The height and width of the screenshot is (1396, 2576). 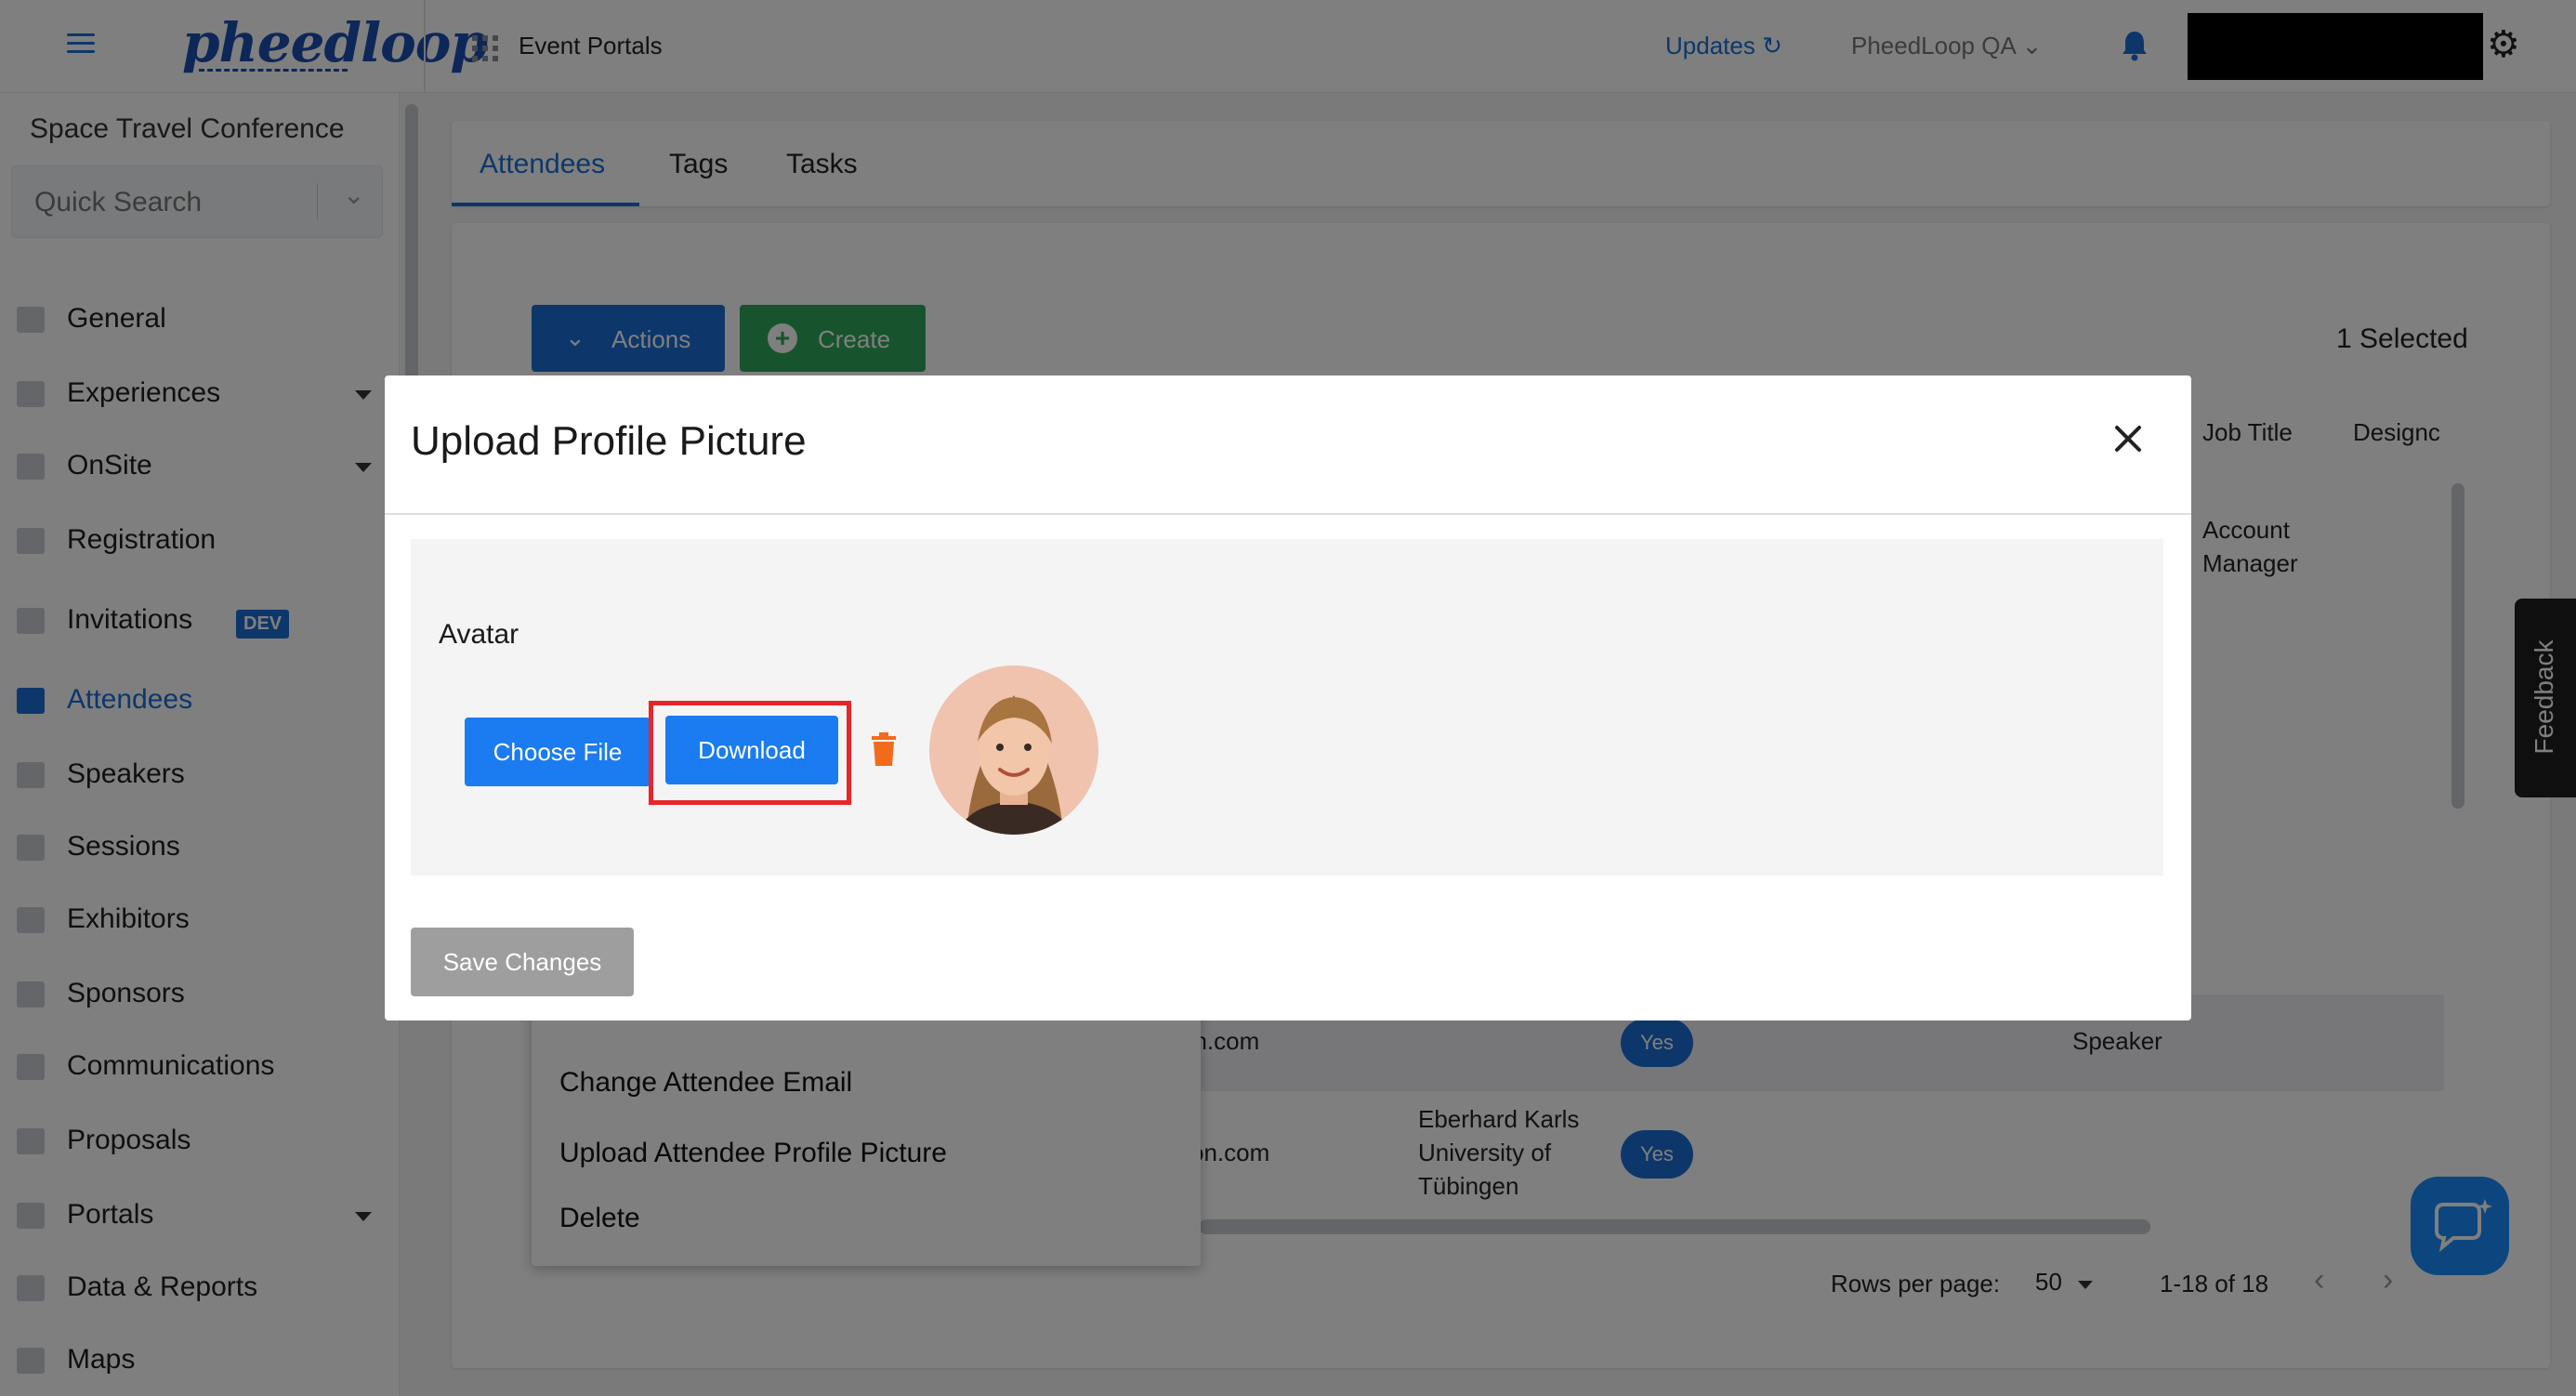 What do you see at coordinates (1288, 514) in the screenshot?
I see `divider` at bounding box center [1288, 514].